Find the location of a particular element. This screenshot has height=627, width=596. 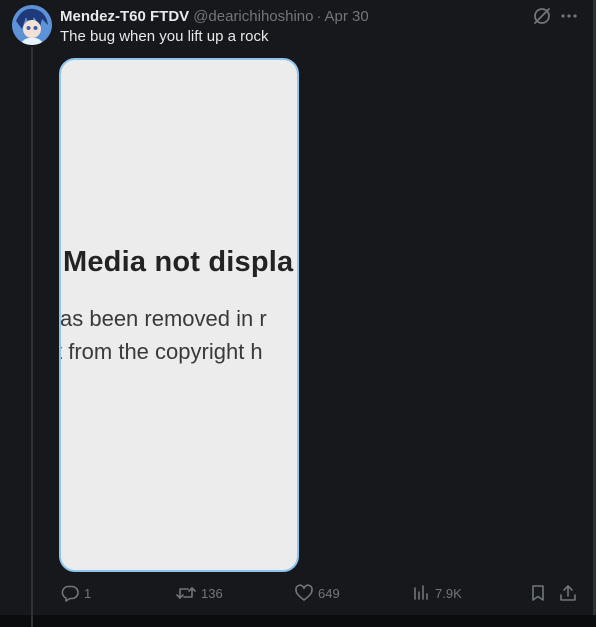

reply-icon is located at coordinates (70, 593).